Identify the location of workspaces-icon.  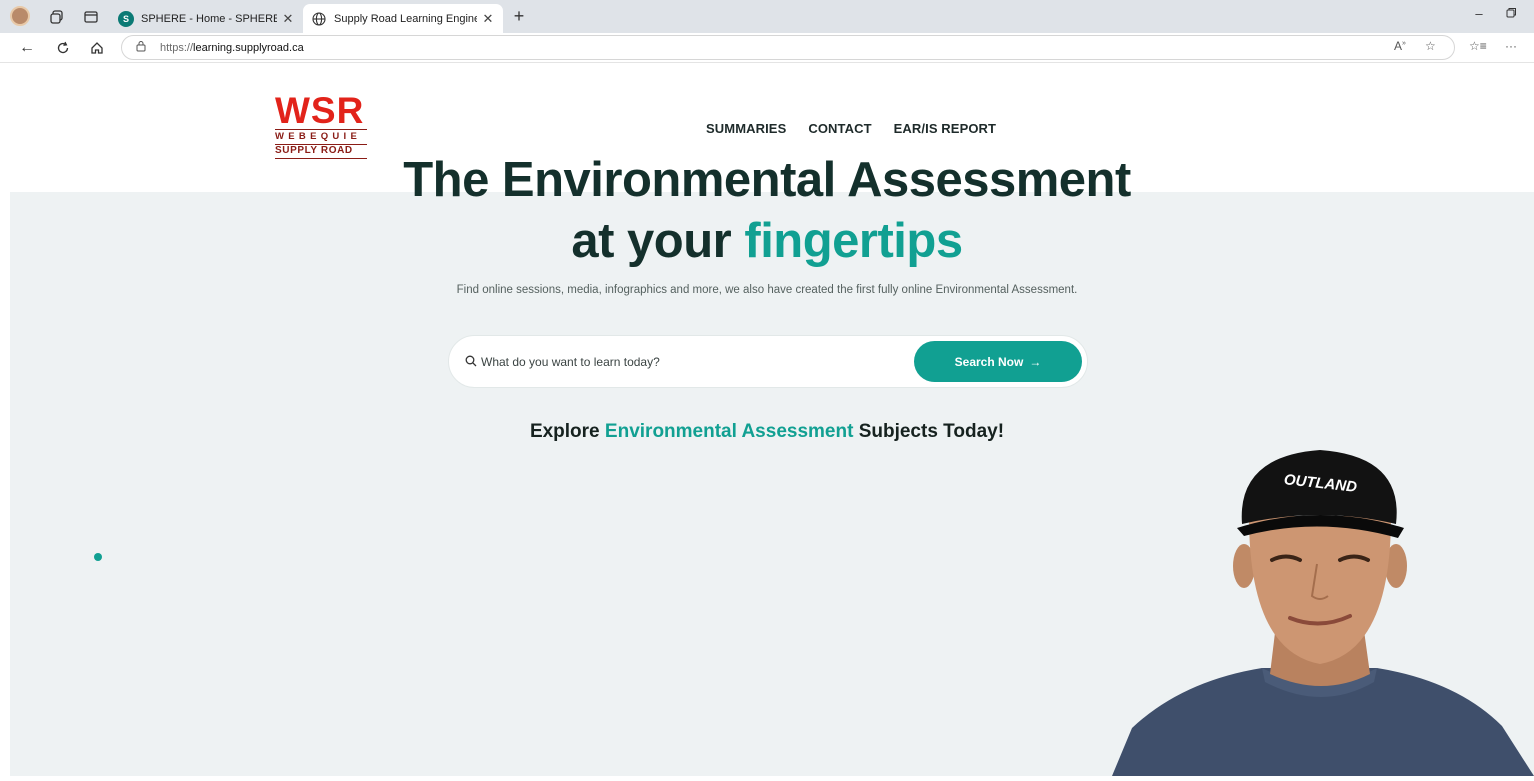
(57, 17).